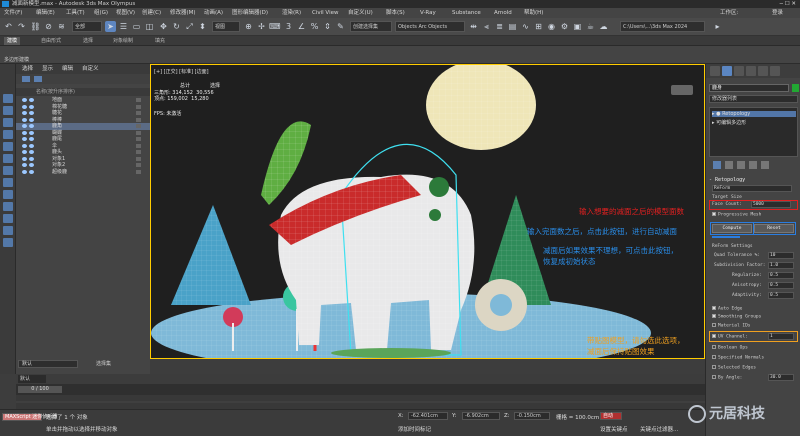 The height and width of the screenshot is (436, 800). Describe the element at coordinates (781, 255) in the screenshot. I see `quad-tolerance-field: 10` at that location.